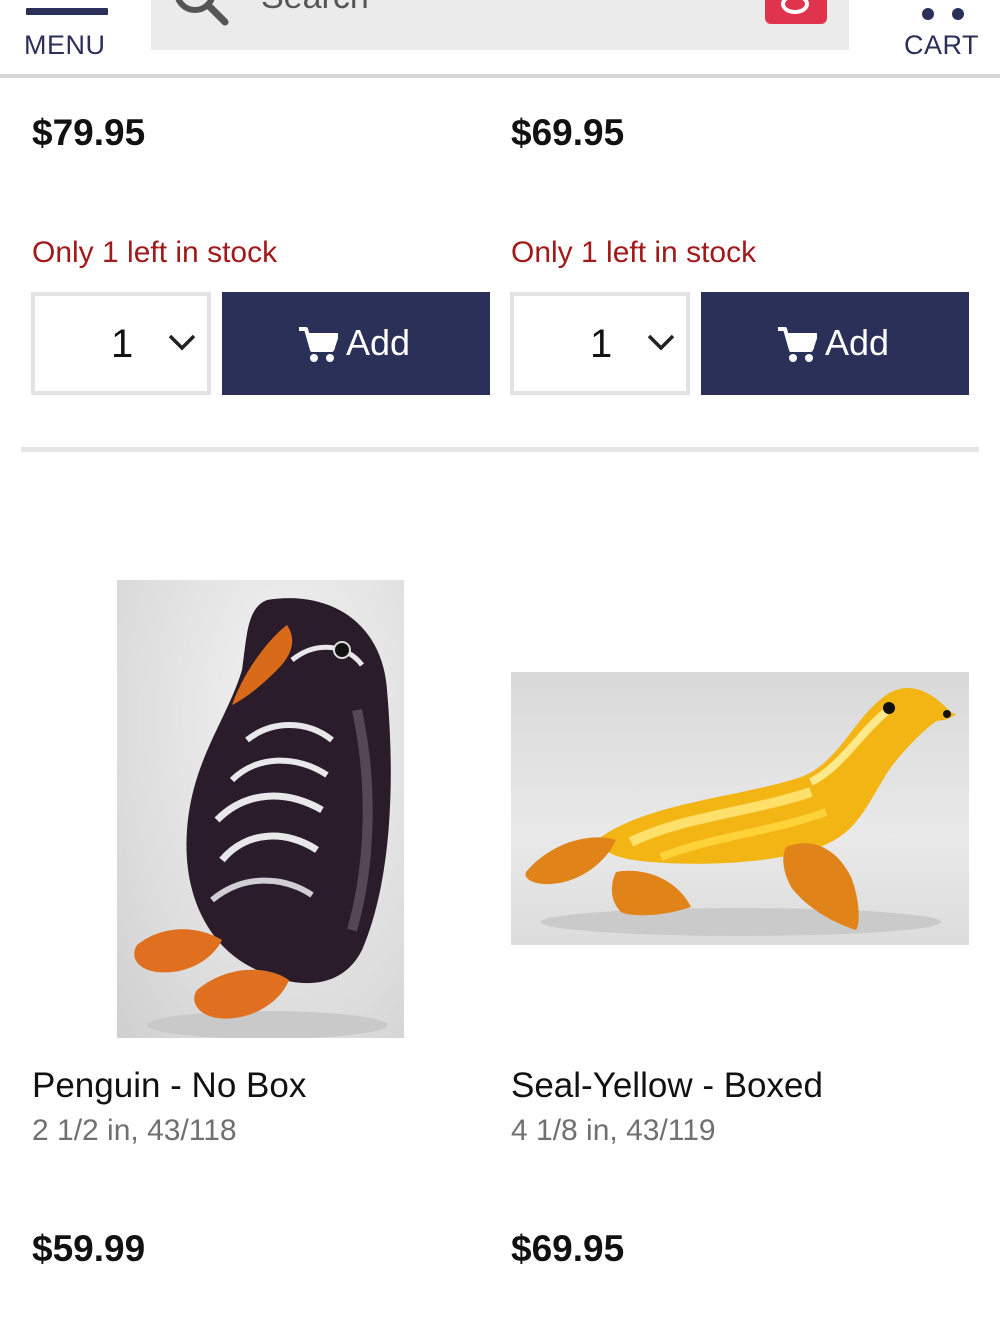 The height and width of the screenshot is (1333, 1000). What do you see at coordinates (202, 13) in the screenshot?
I see `search-icon` at bounding box center [202, 13].